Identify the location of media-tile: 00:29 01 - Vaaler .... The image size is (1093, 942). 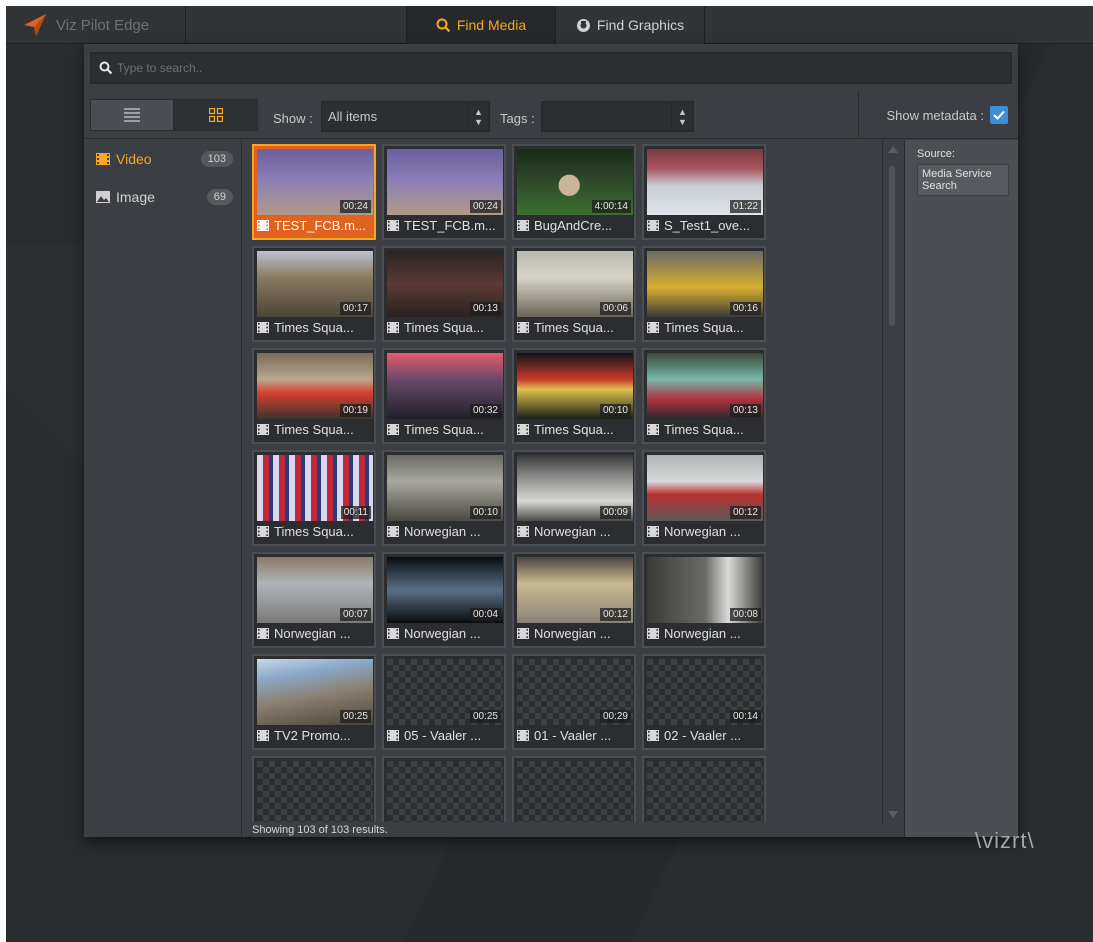
(574, 702).